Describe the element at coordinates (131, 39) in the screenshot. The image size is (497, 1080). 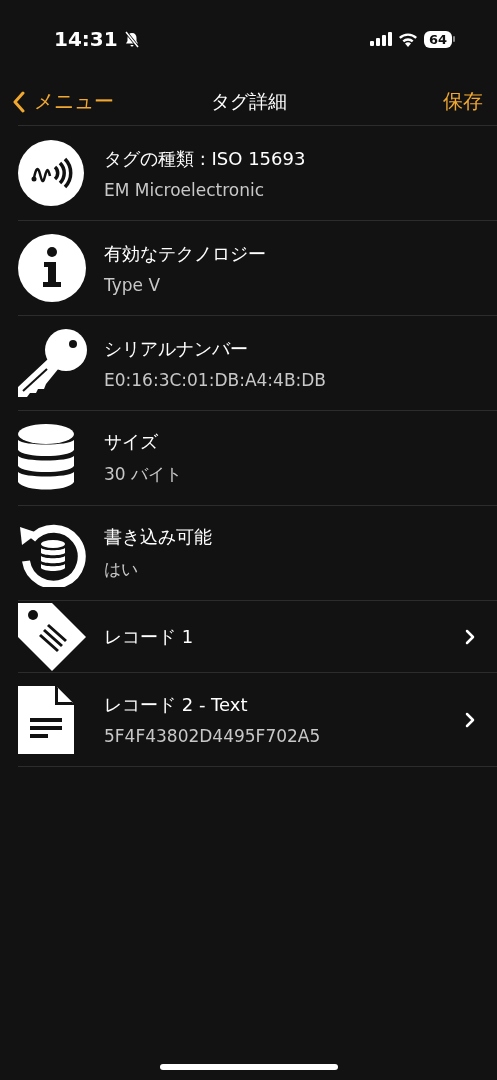
I see `bell-slash-icon` at that location.